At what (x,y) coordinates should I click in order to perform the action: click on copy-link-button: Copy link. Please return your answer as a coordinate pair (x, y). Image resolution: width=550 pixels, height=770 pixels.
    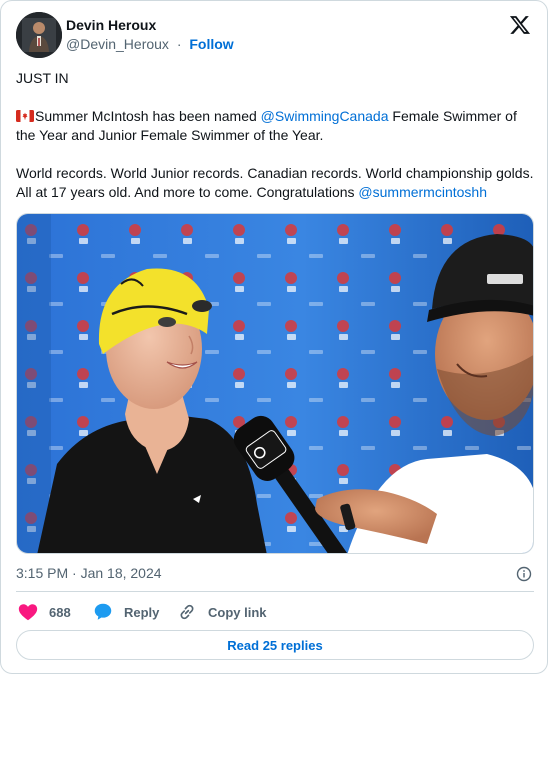
    Looking at the image, I should click on (221, 612).